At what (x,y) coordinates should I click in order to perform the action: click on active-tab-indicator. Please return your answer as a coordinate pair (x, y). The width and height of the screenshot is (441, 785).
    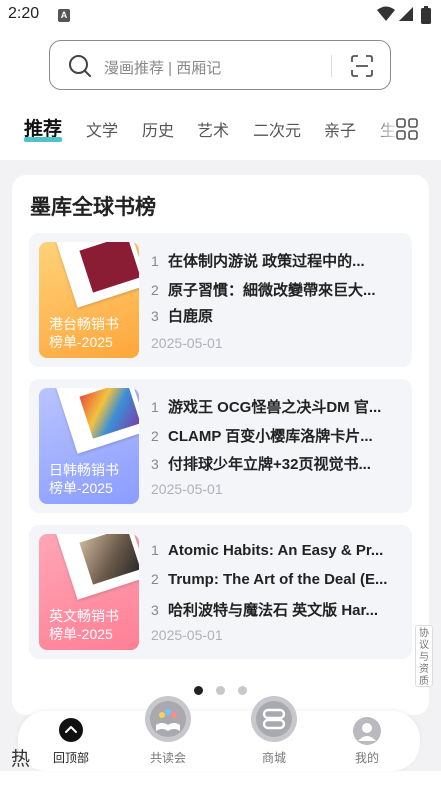
    Looking at the image, I should click on (43, 139).